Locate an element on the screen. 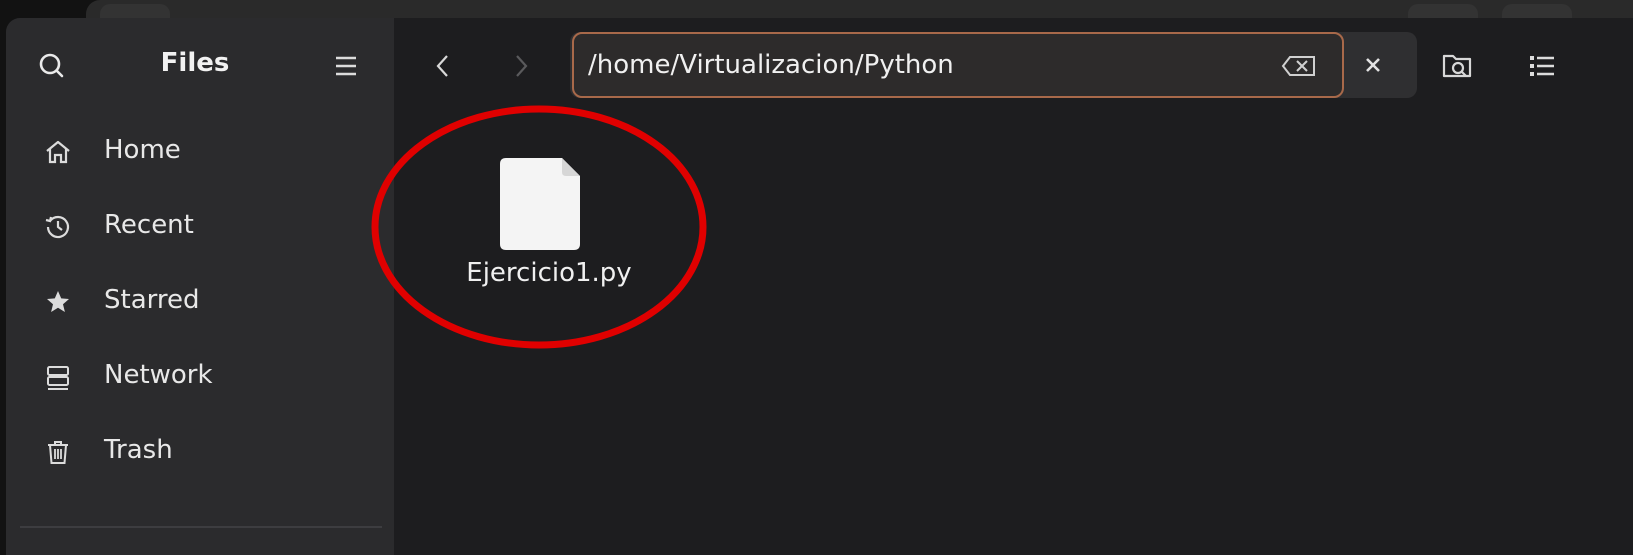 The height and width of the screenshot is (555, 1633). sidebar-item-home: Home is located at coordinates (201, 150).